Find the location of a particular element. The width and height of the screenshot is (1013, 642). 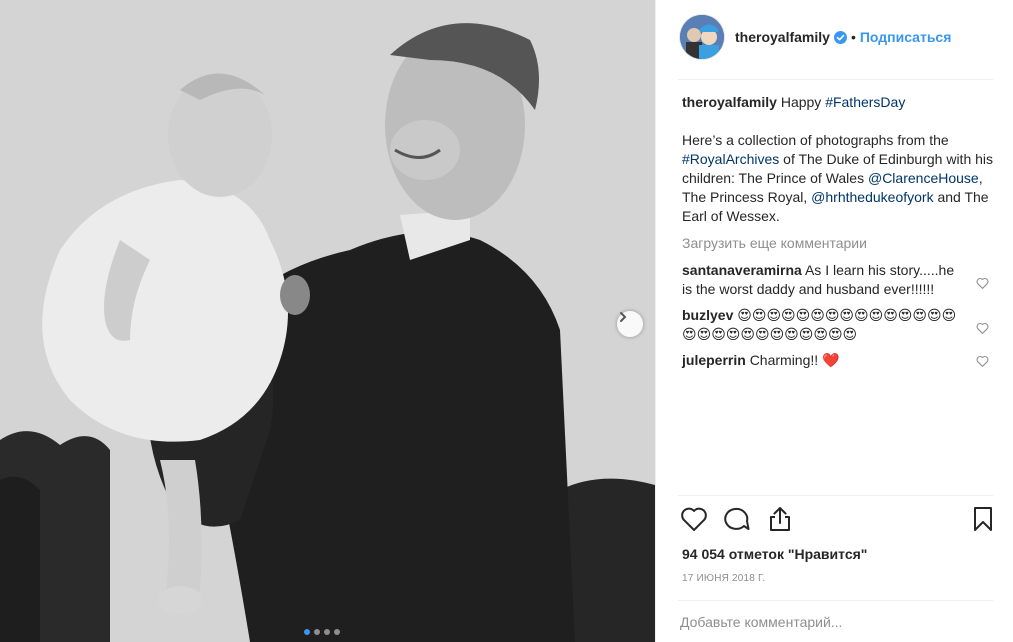

follow-button: Подписаться is located at coordinates (906, 37).